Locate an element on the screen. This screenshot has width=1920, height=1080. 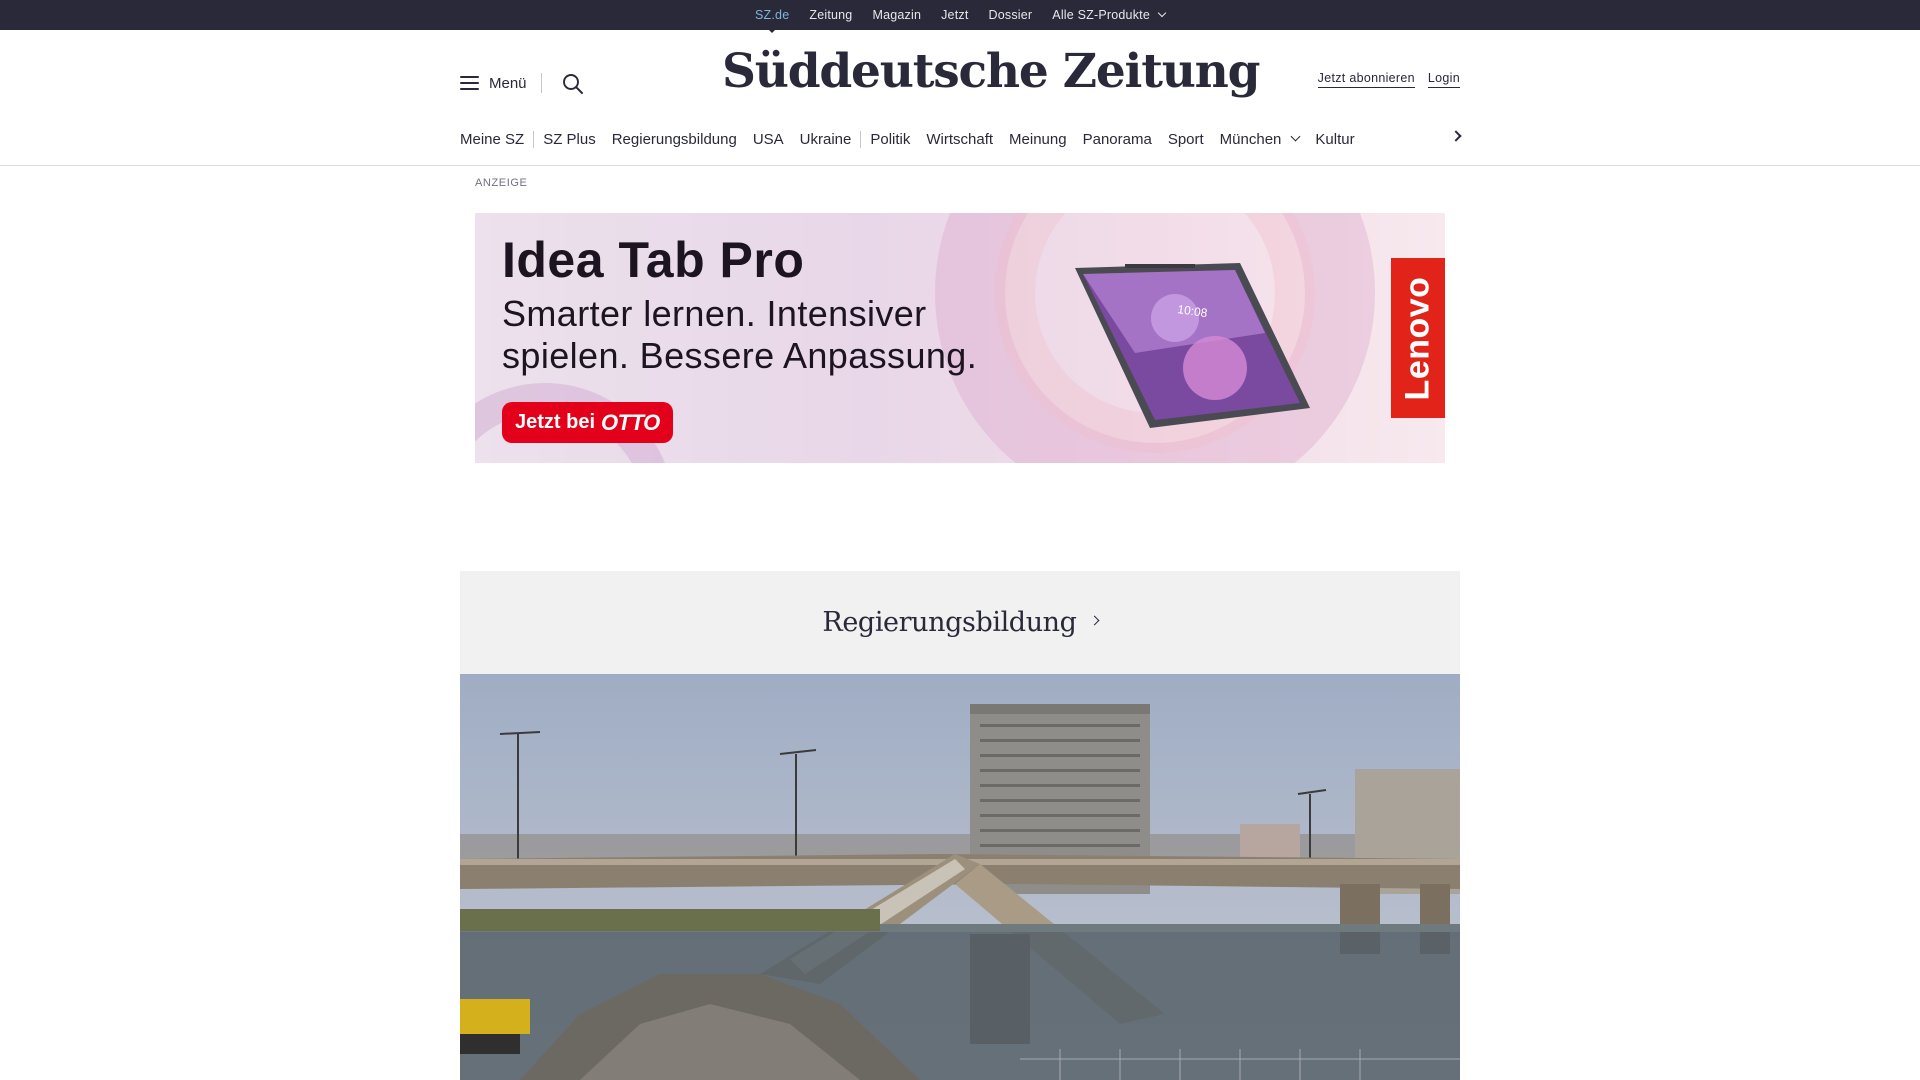
nav-item-meinung: Meinung is located at coordinates (1038, 139).